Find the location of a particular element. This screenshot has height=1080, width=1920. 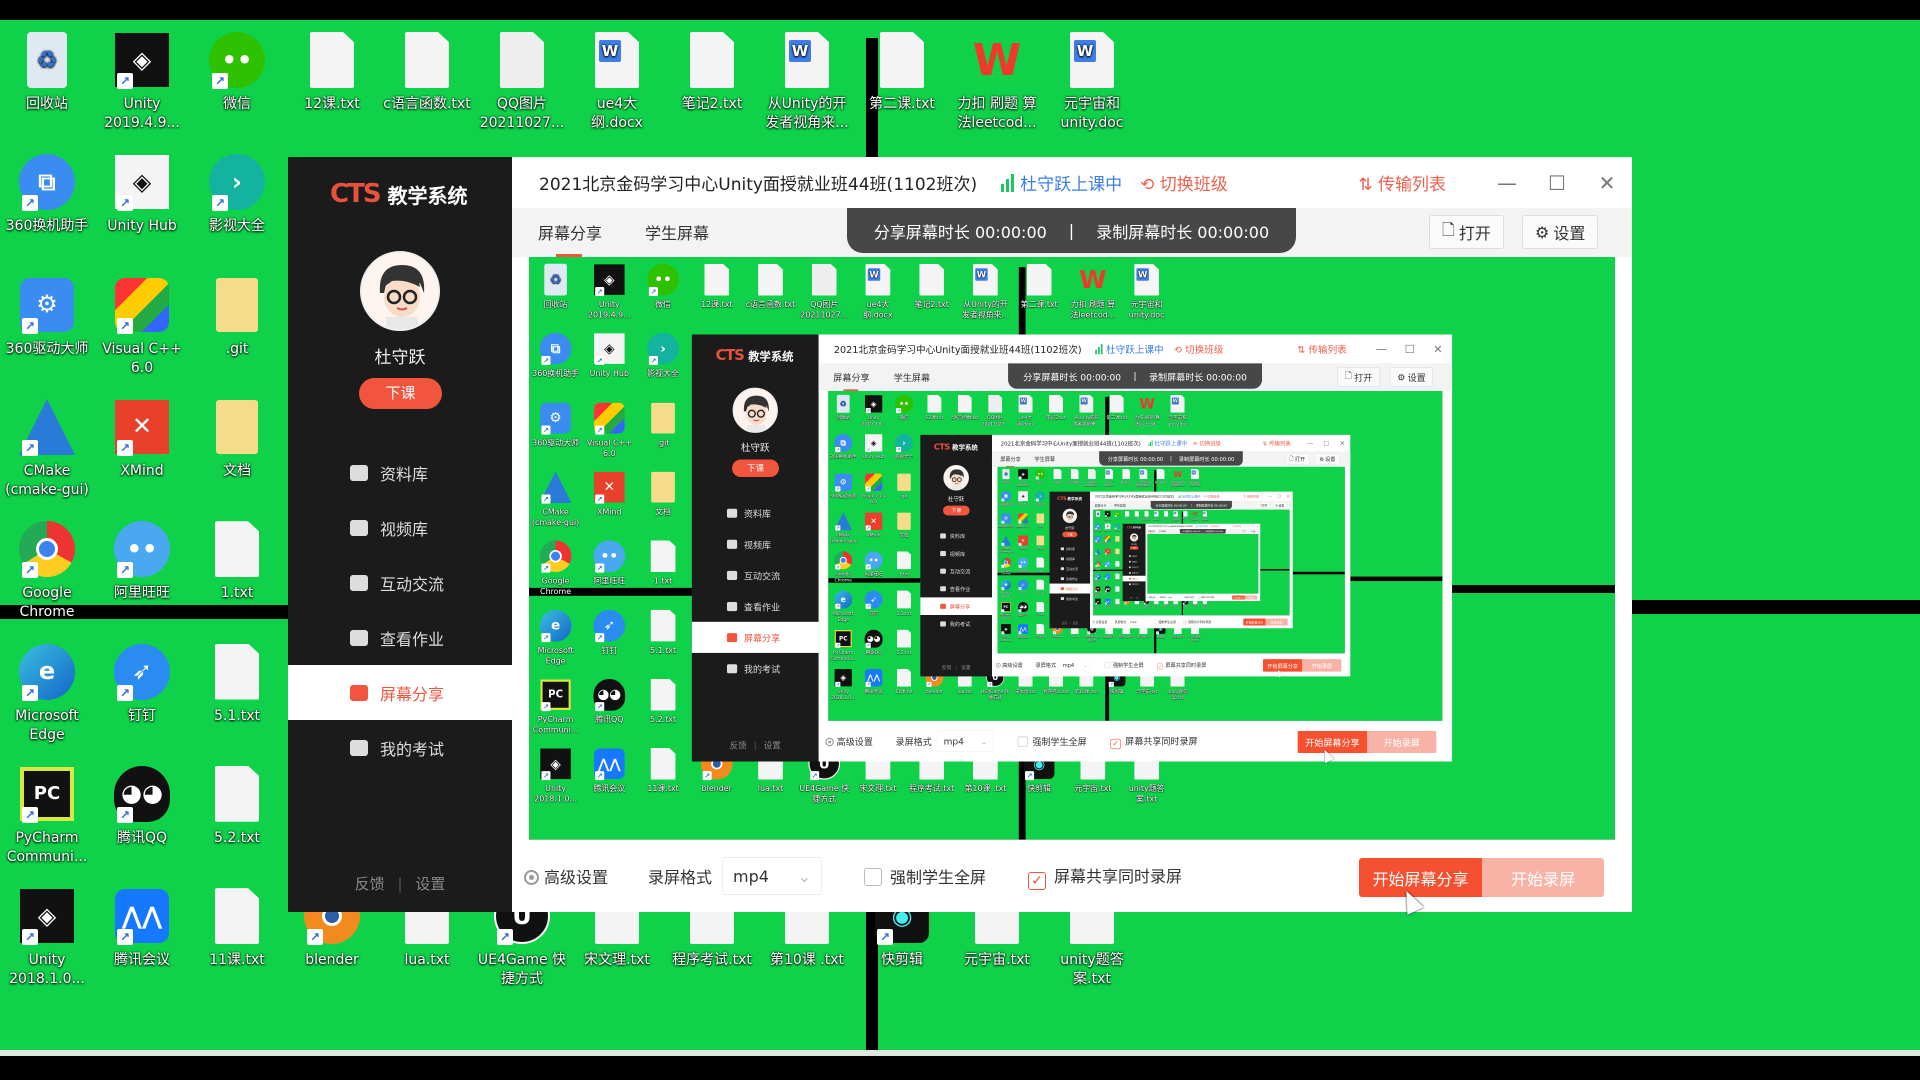

start-share-button: 开始屏幕分享 is located at coordinates (1420, 877).